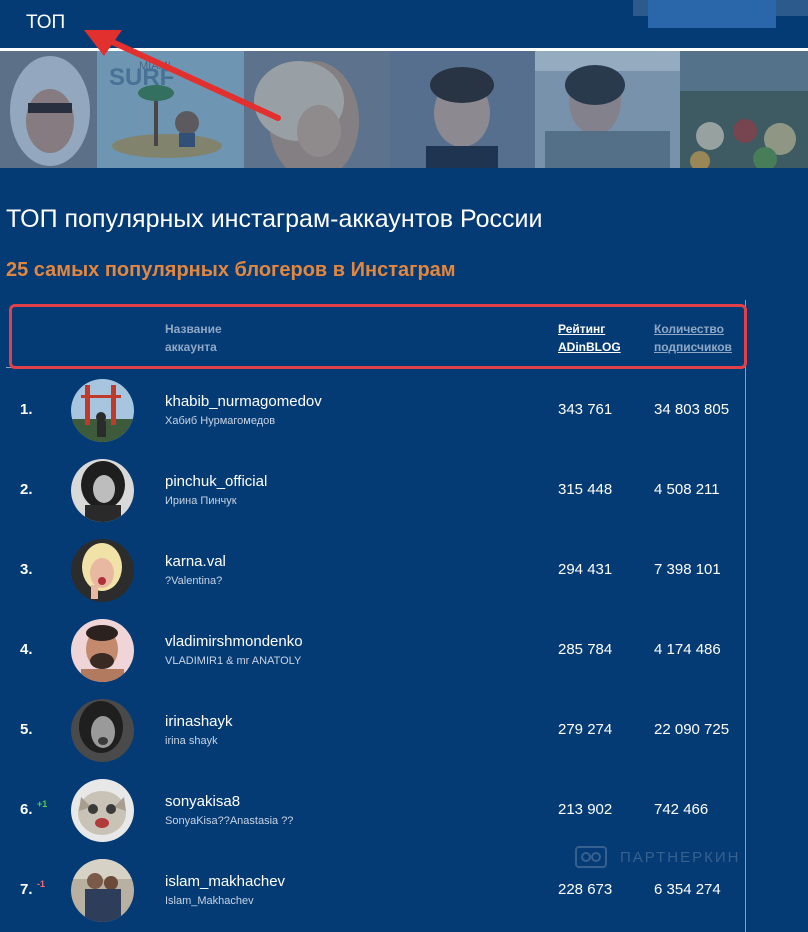  I want to click on row-subscribers: 7 398 101, so click(687, 569).